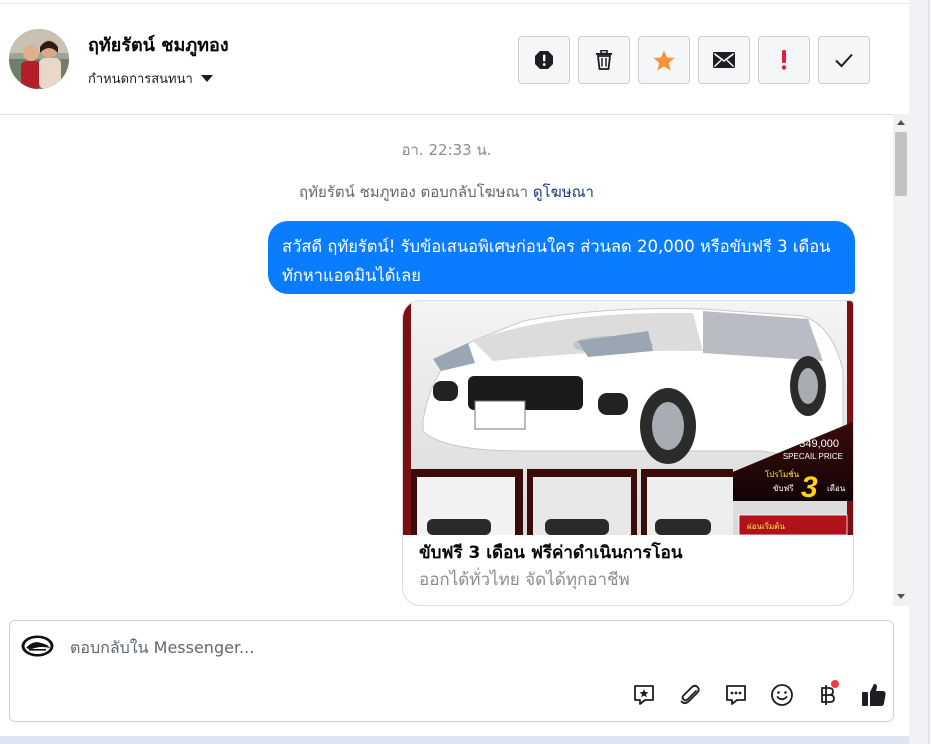  I want to click on envelope-icon, so click(724, 60).